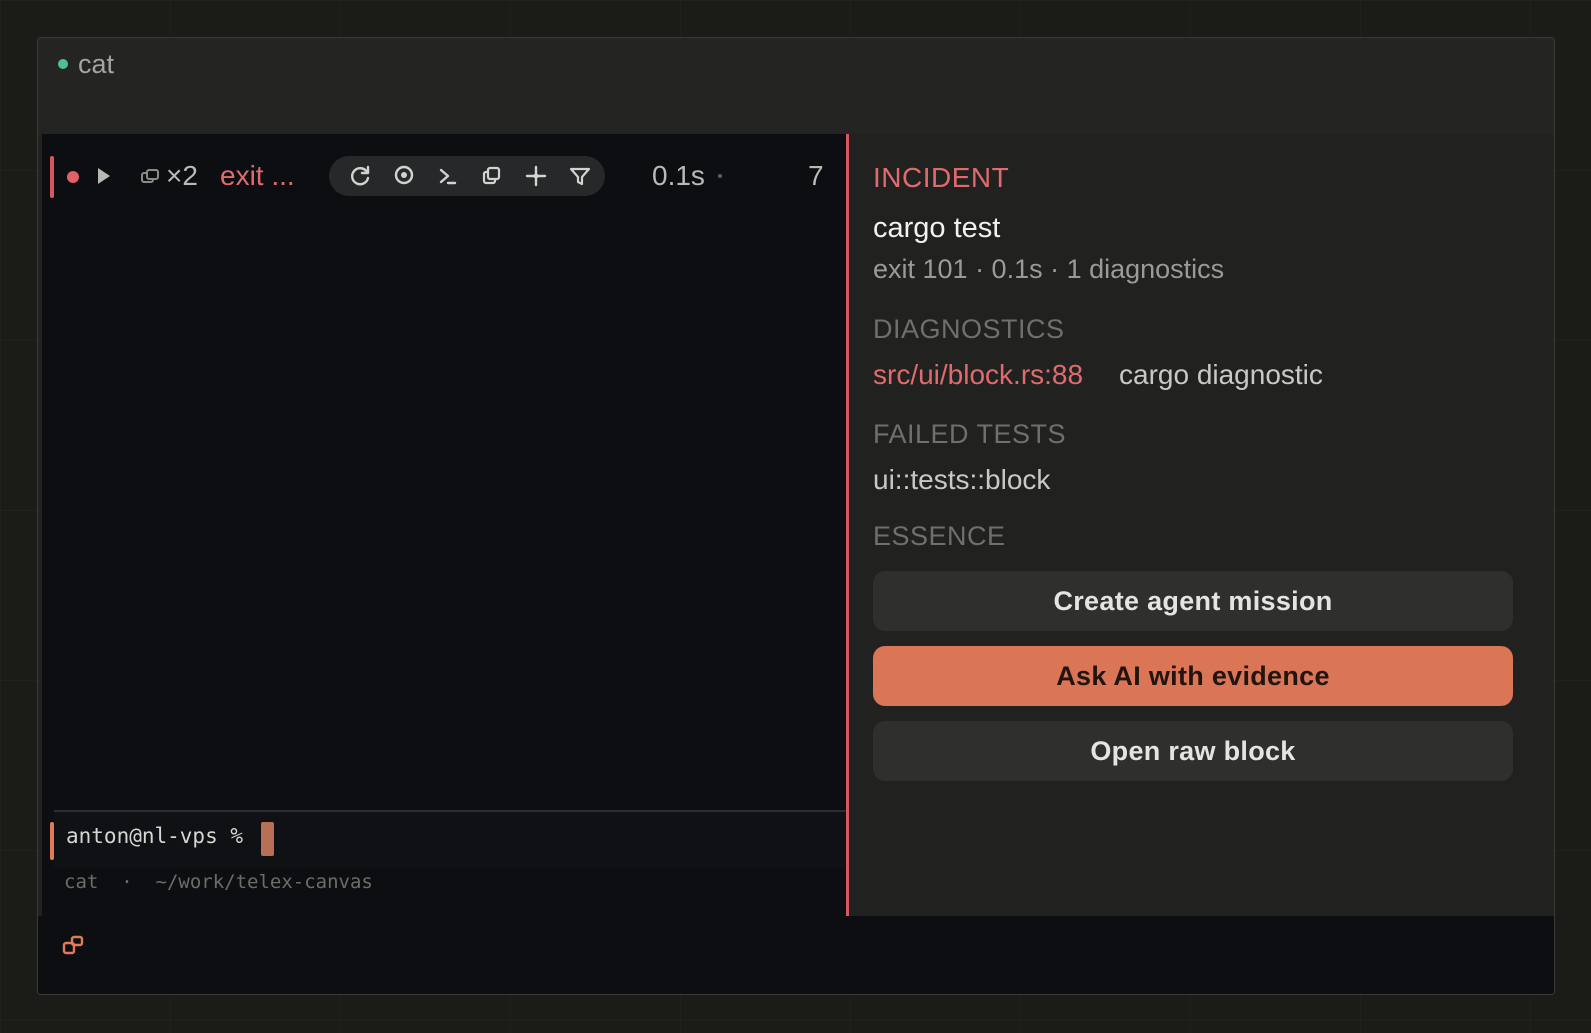  What do you see at coordinates (73, 177) in the screenshot?
I see `error-status-dot` at bounding box center [73, 177].